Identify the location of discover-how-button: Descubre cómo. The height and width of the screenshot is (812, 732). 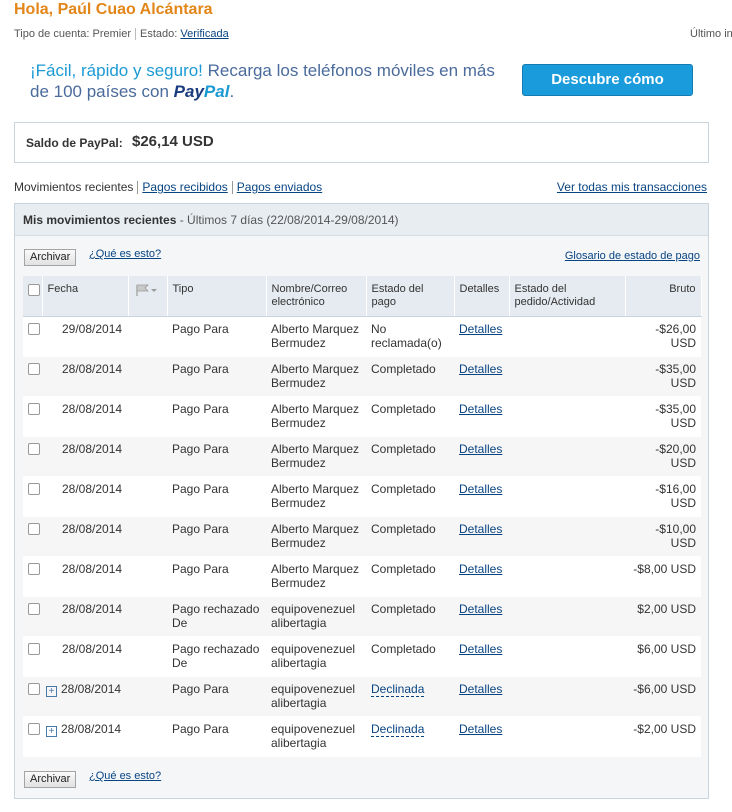
(607, 80).